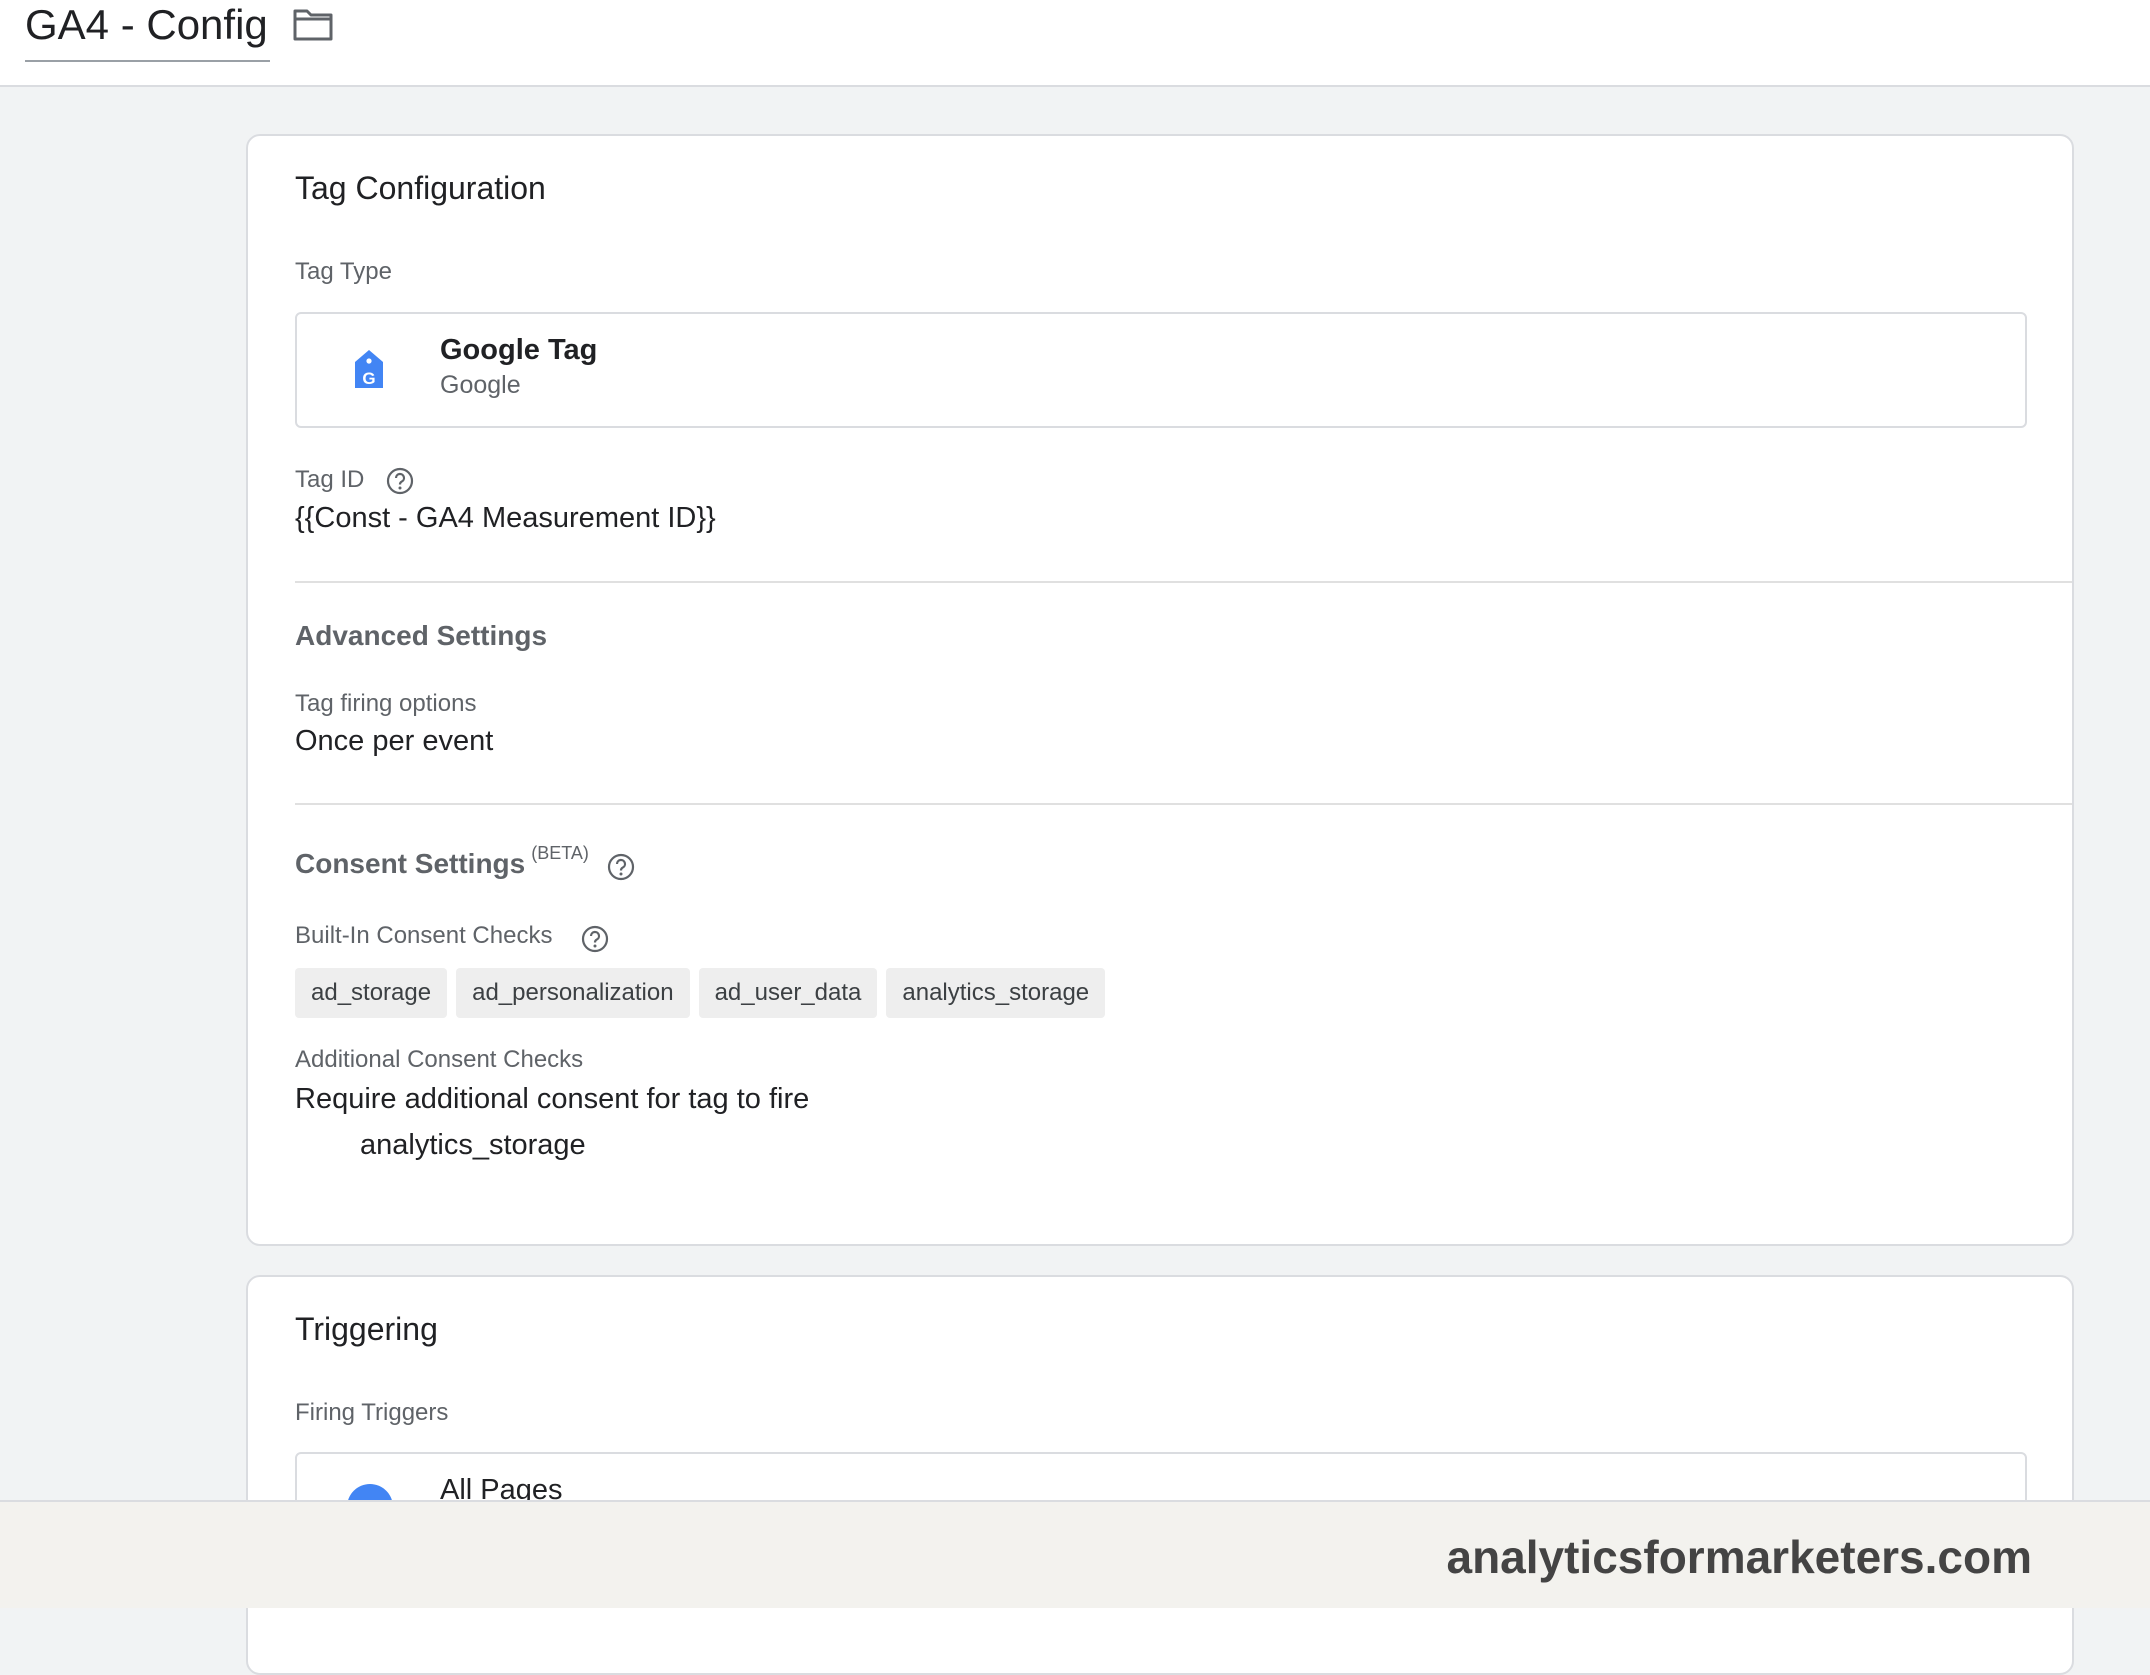 This screenshot has height=1675, width=2150. I want to click on consent-settings-title: Consent Settings (BETA), so click(442, 861).